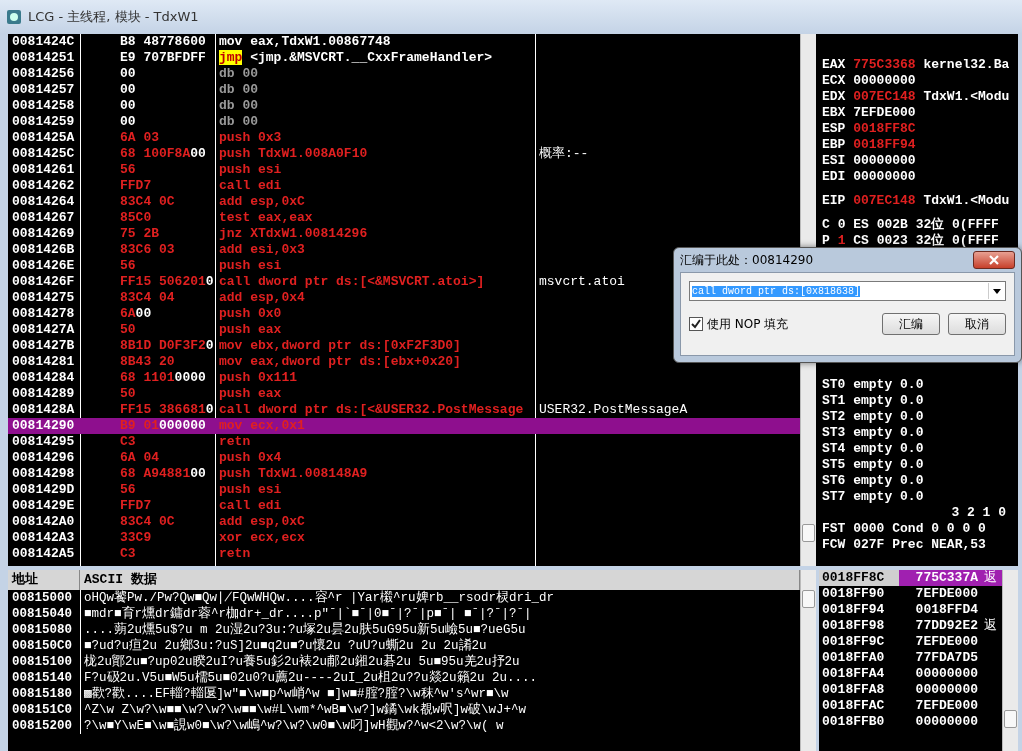  I want to click on instruction-cell-text: push TdxW1.008A0F10, so click(293, 154).